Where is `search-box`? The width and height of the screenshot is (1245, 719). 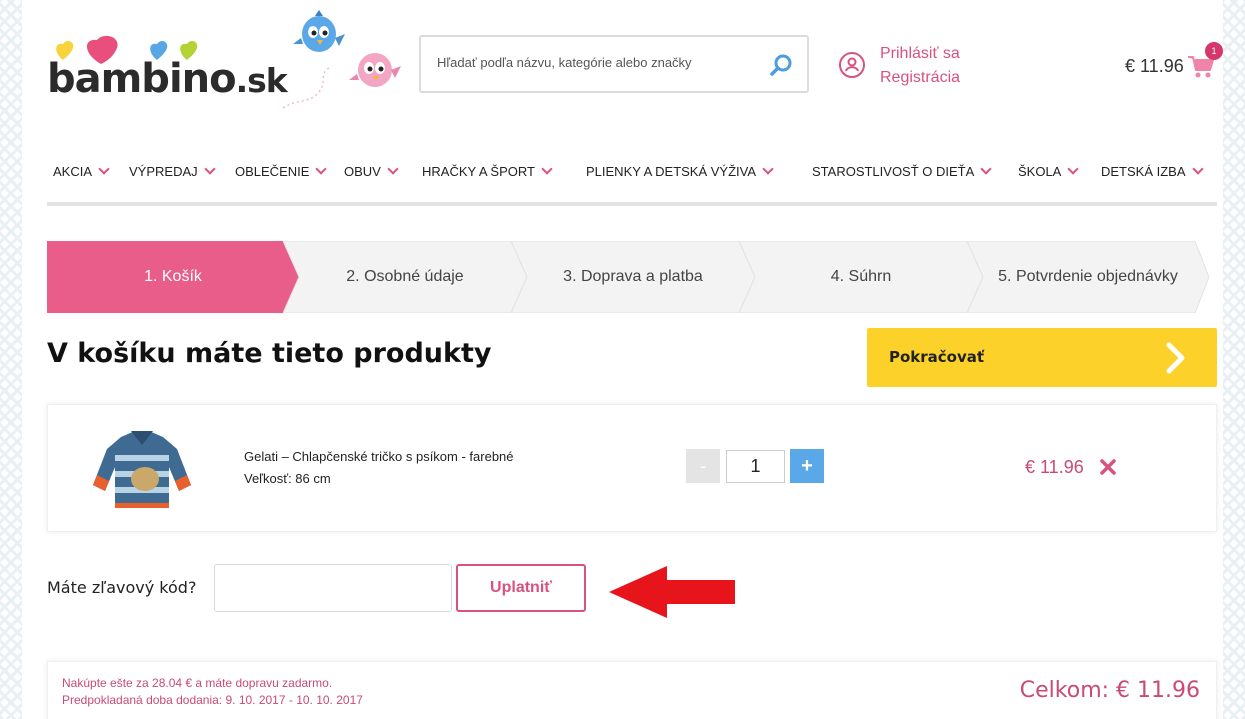 search-box is located at coordinates (614, 64).